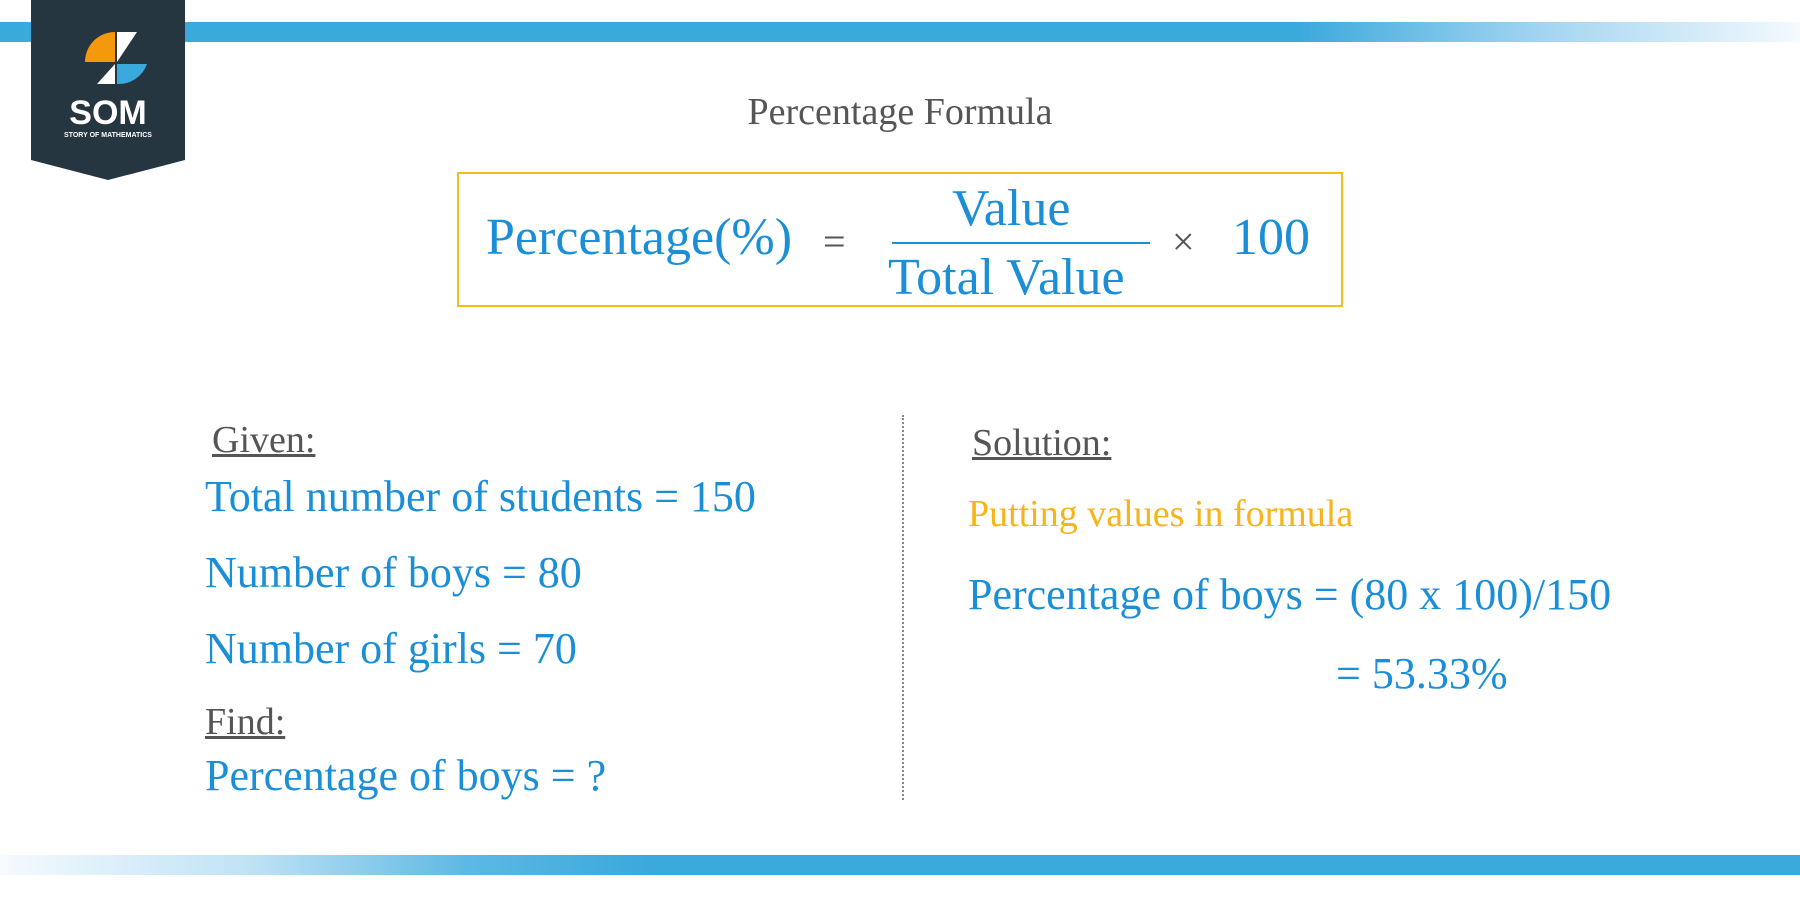  Describe the element at coordinates (406, 775) in the screenshot. I see `find-line: Percentage of boys = ?` at that location.